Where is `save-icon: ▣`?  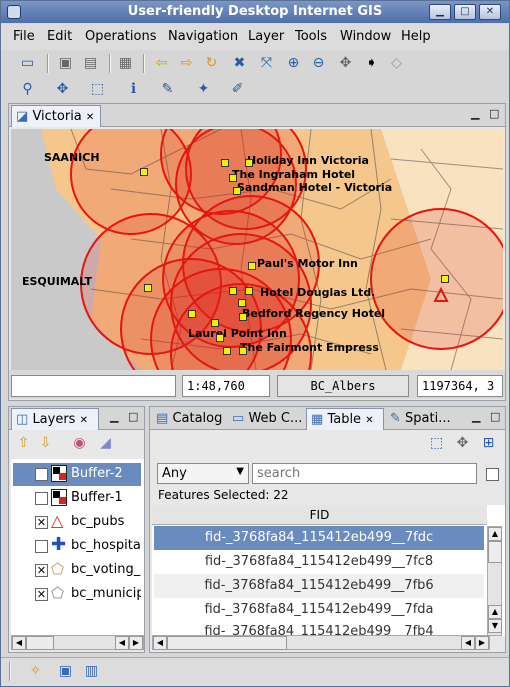
save-icon: ▣ is located at coordinates (65, 63).